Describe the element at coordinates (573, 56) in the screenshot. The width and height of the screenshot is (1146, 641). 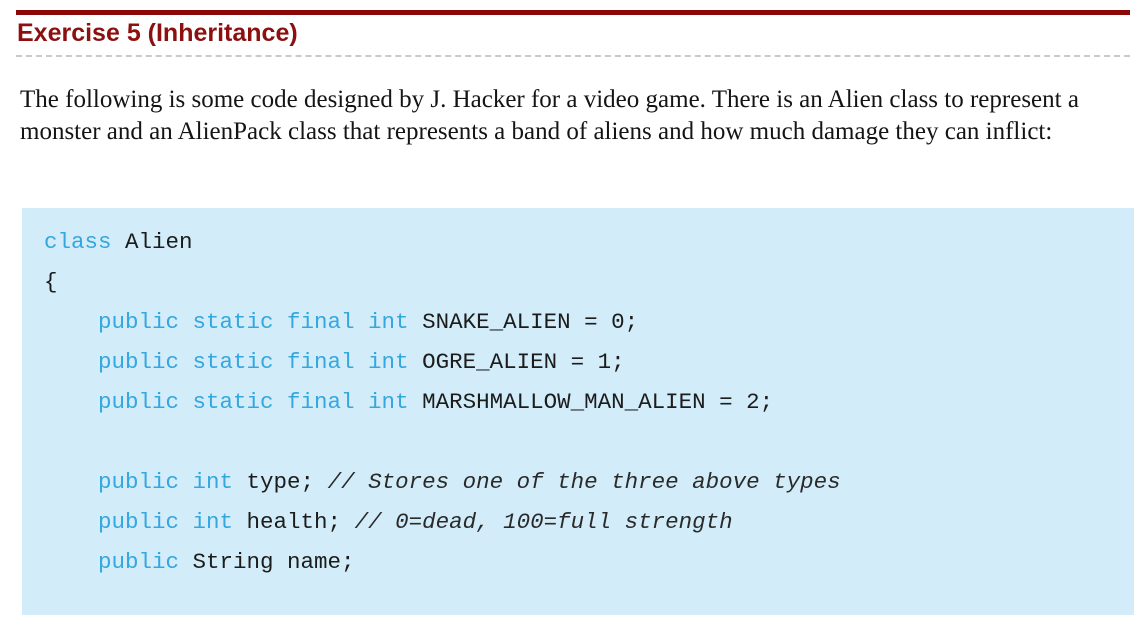
I see `title-underline-divider` at that location.